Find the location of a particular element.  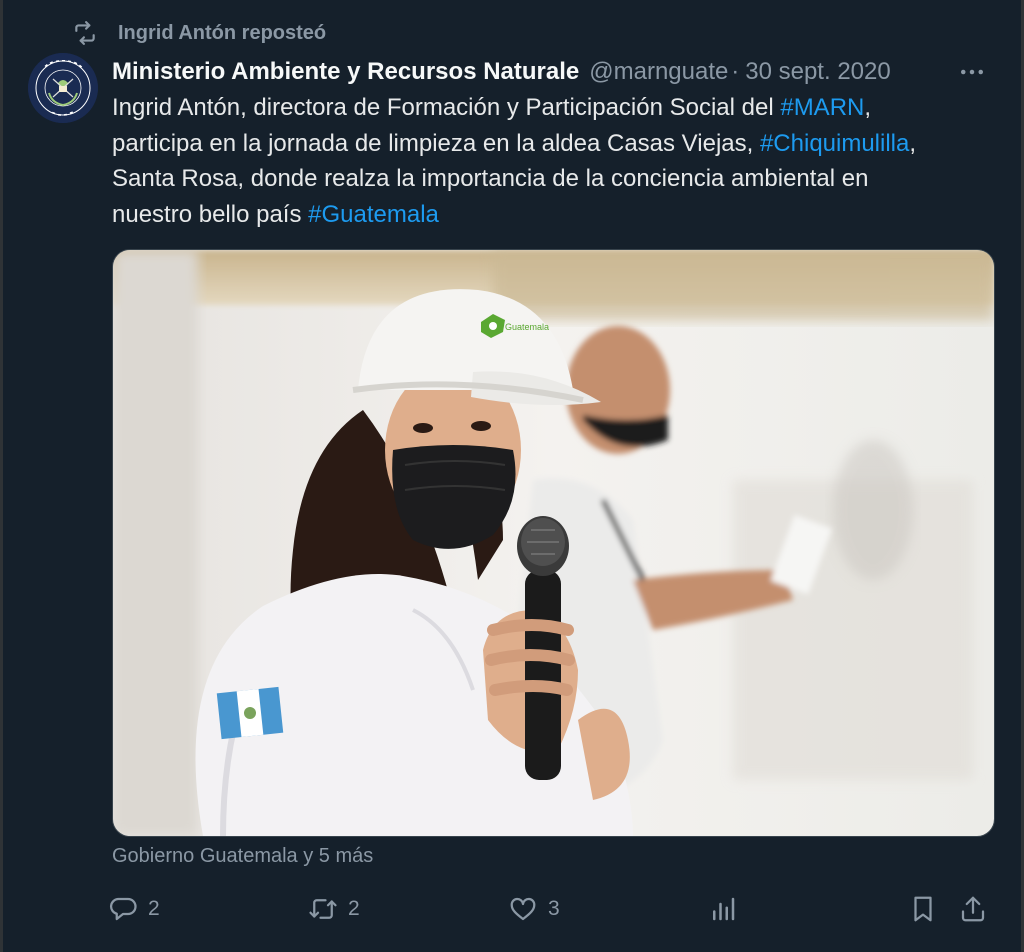

hashtag-marn: #MARN is located at coordinates (822, 107).